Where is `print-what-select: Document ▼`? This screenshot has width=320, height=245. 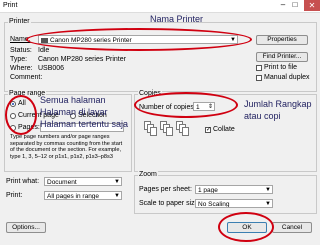
print-what-select: Document ▼ is located at coordinates (83, 181).